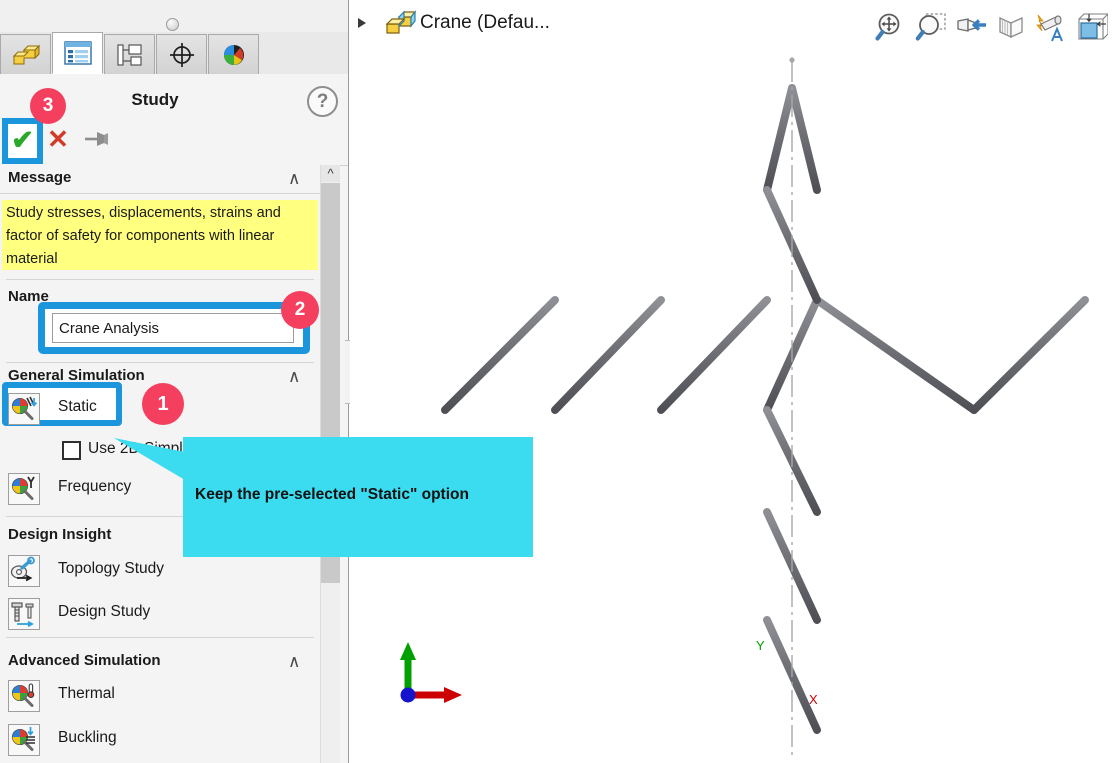 Image resolution: width=1112 pixels, height=763 pixels. What do you see at coordinates (77, 406) in the screenshot?
I see `study-label-static: Static` at bounding box center [77, 406].